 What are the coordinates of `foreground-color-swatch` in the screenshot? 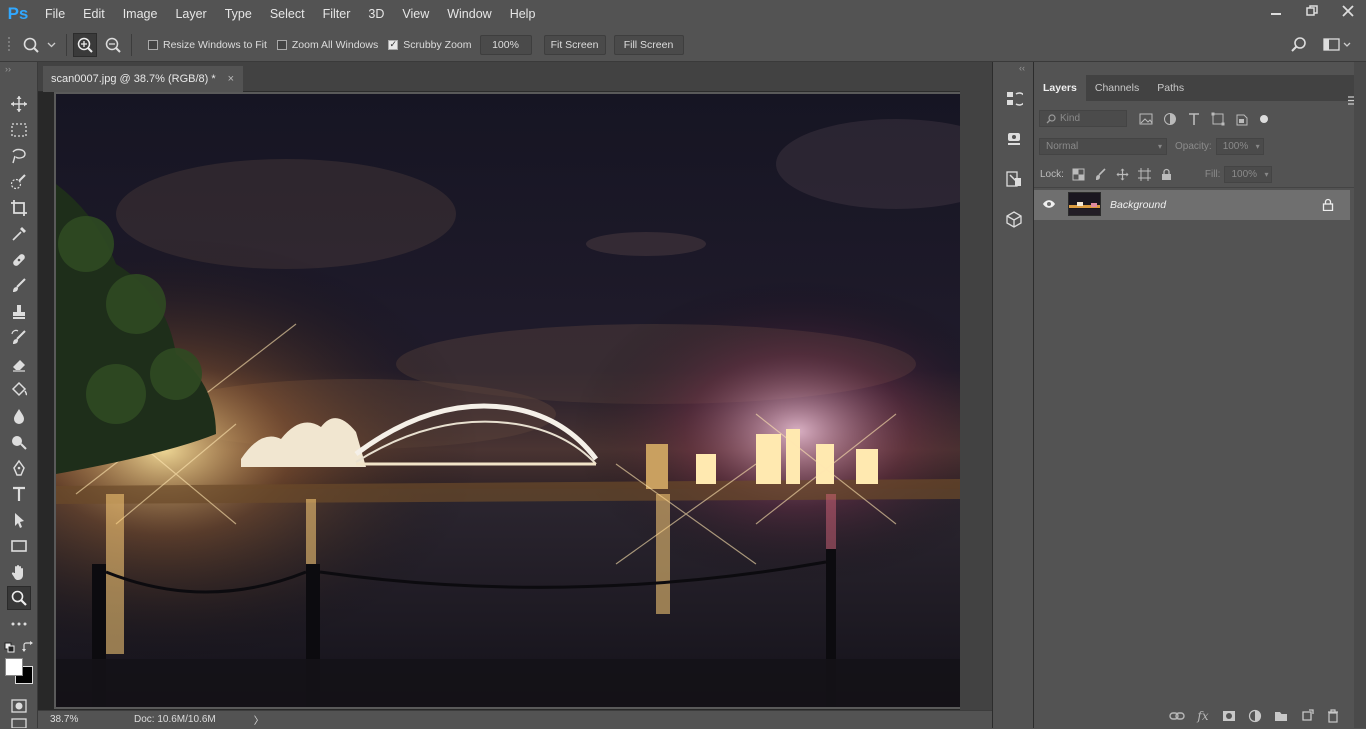 It's located at (14, 667).